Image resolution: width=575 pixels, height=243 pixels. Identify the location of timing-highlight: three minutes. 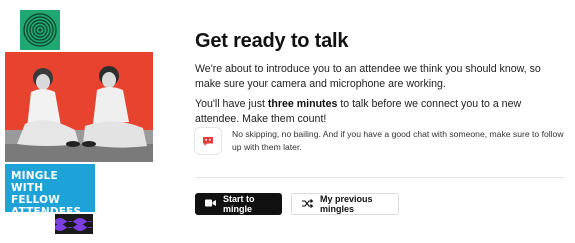
(302, 104).